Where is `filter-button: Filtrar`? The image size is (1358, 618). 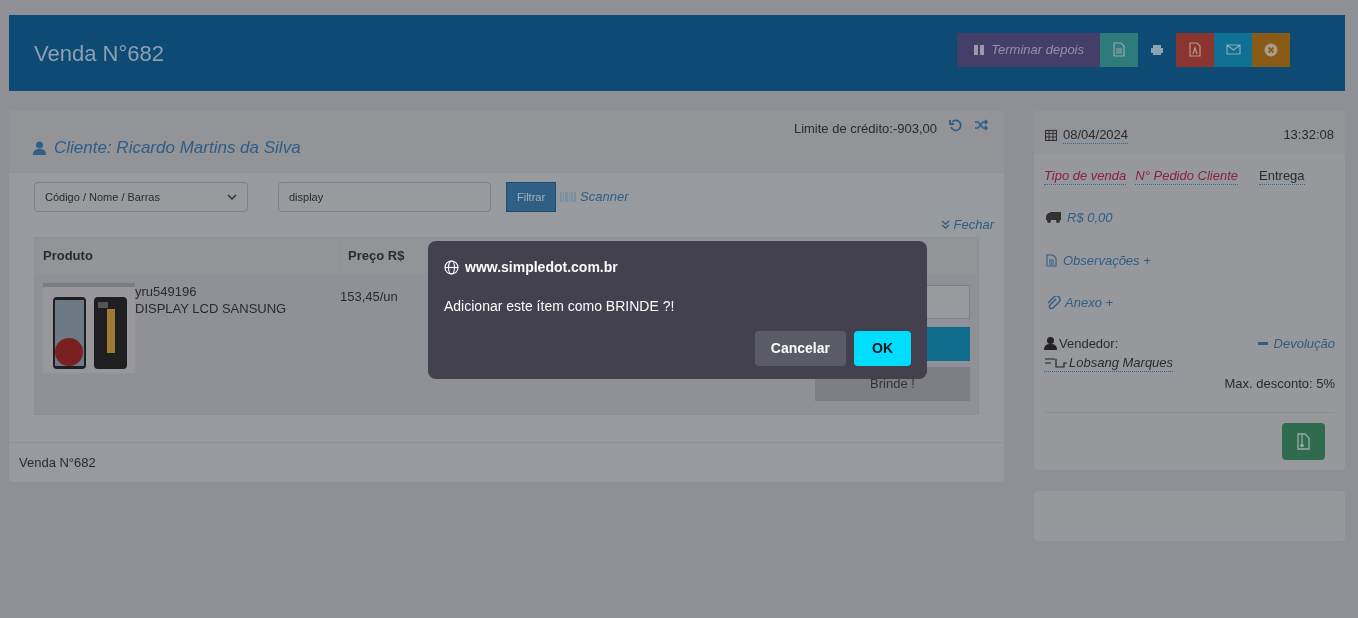 filter-button: Filtrar is located at coordinates (531, 197).